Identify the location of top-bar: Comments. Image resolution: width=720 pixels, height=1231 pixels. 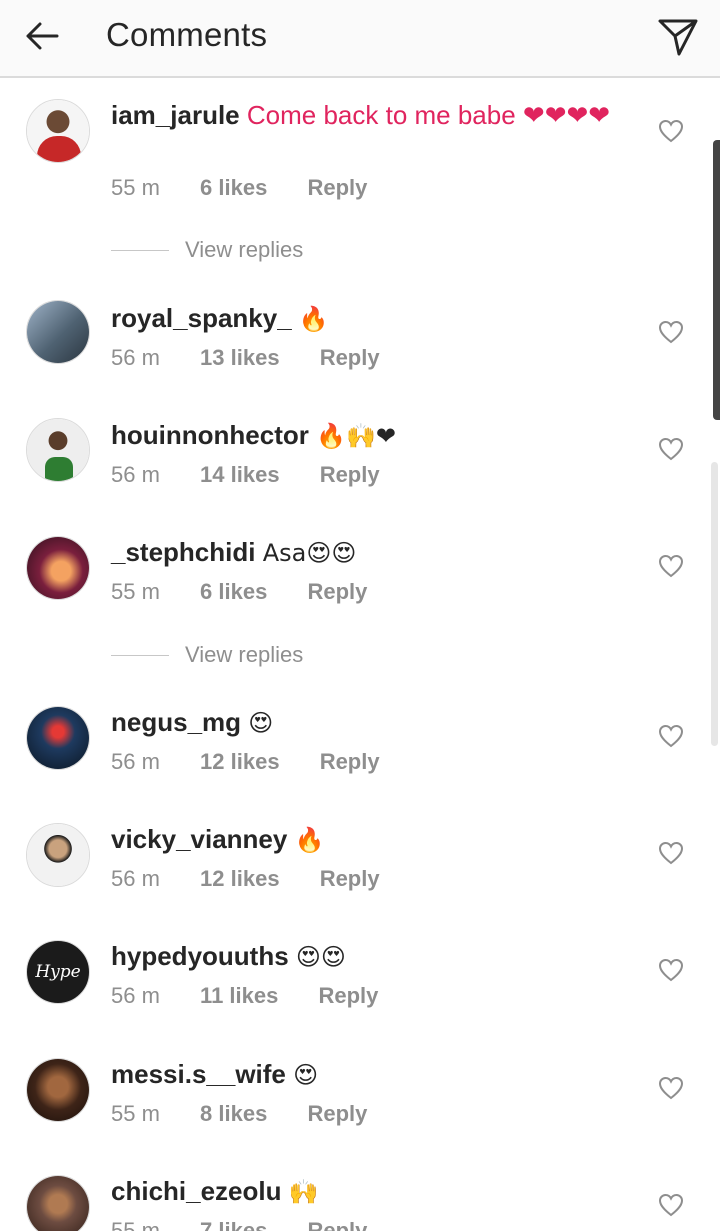
(360, 39).